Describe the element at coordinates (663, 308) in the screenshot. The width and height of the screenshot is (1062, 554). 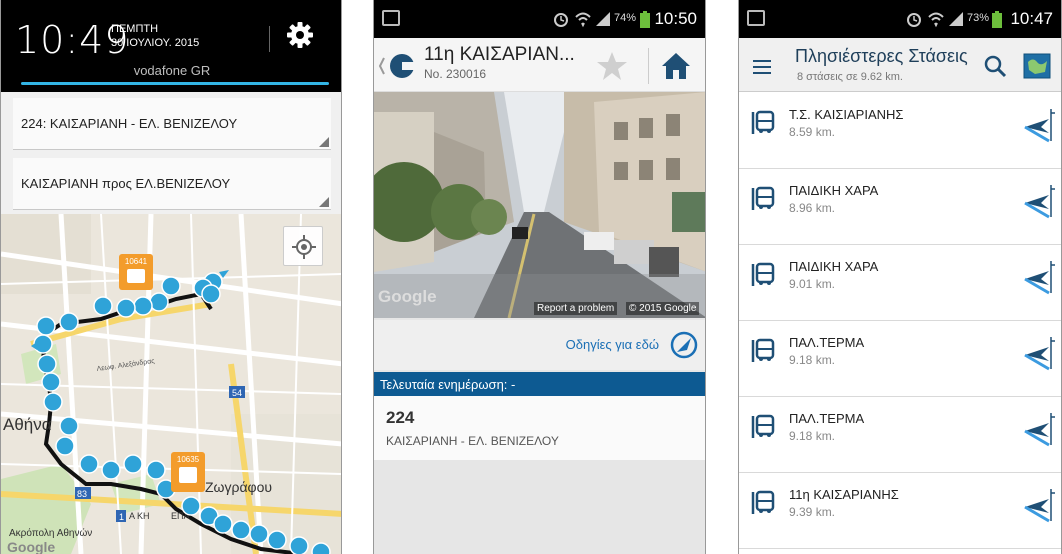
I see `copyright-text: © 2015 Google` at that location.